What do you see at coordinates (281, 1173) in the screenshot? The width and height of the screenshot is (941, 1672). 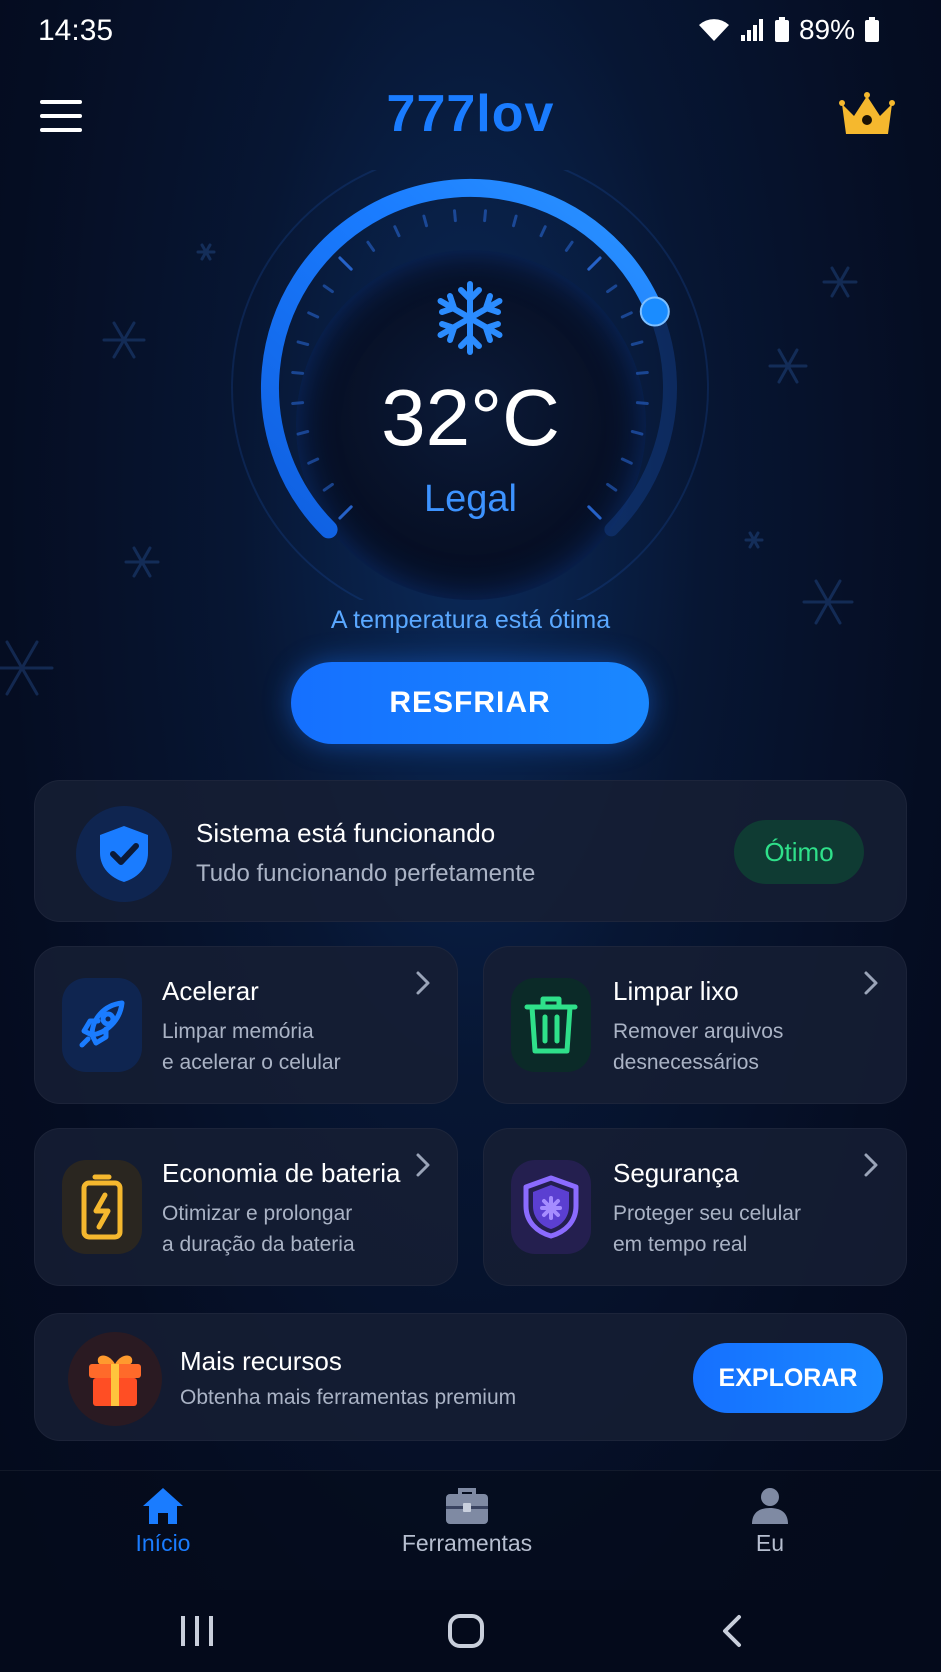 I see `feature-title: Economia de bateria` at bounding box center [281, 1173].